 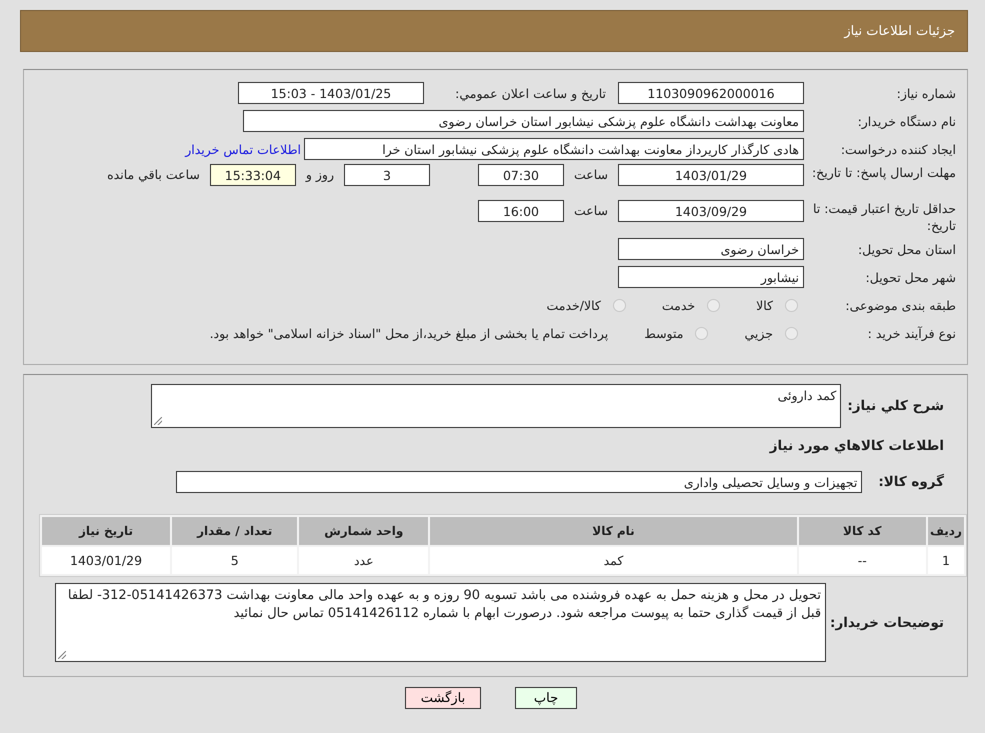 What do you see at coordinates (906, 121) in the screenshot?
I see `field-label: نام دستگاه خریدار:` at bounding box center [906, 121].